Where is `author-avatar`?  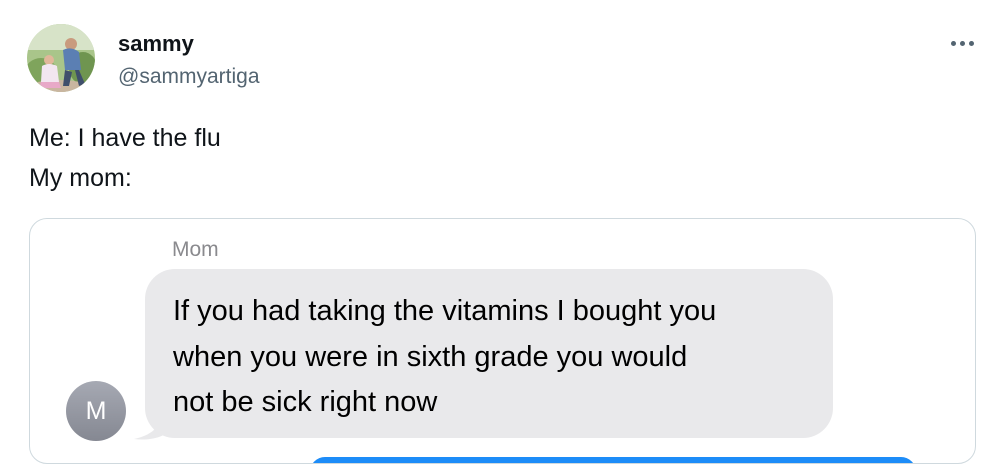 author-avatar is located at coordinates (61, 58).